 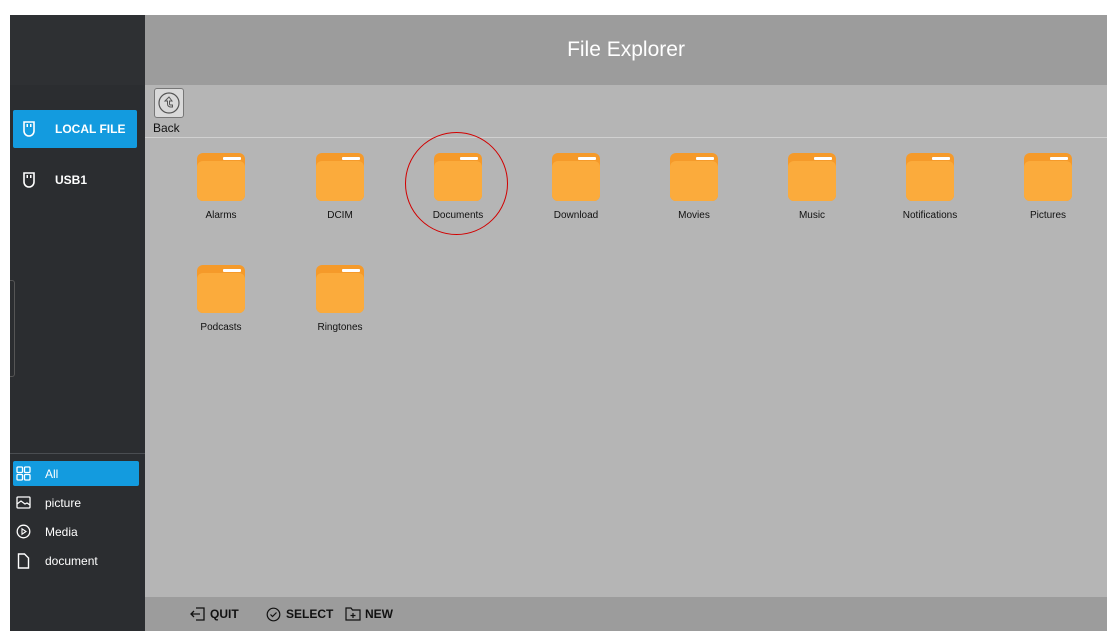 I want to click on check-circle-icon, so click(x=274, y=614).